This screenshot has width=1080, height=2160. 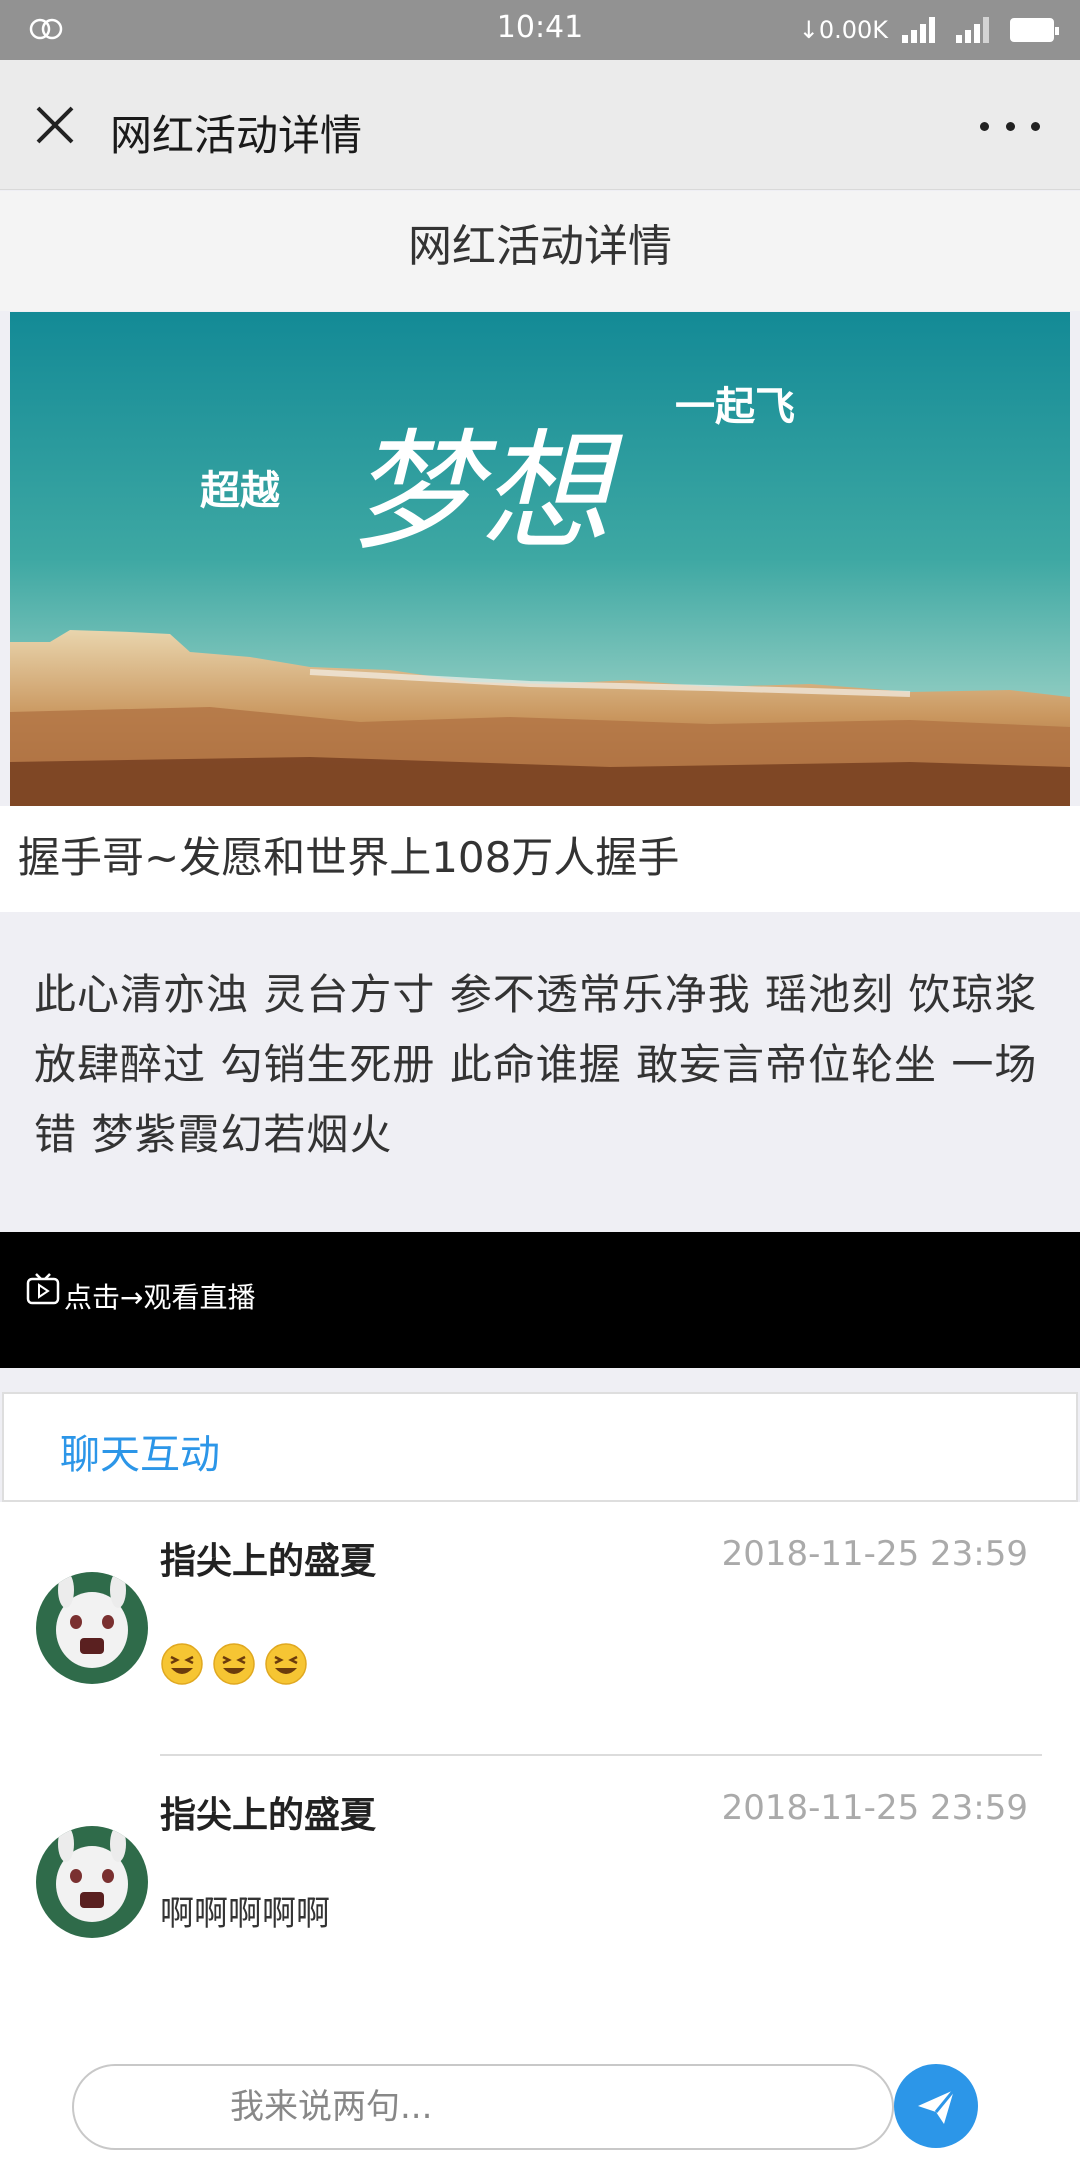 I want to click on live-stream-label: 点击→观看直播, so click(x=160, y=1297).